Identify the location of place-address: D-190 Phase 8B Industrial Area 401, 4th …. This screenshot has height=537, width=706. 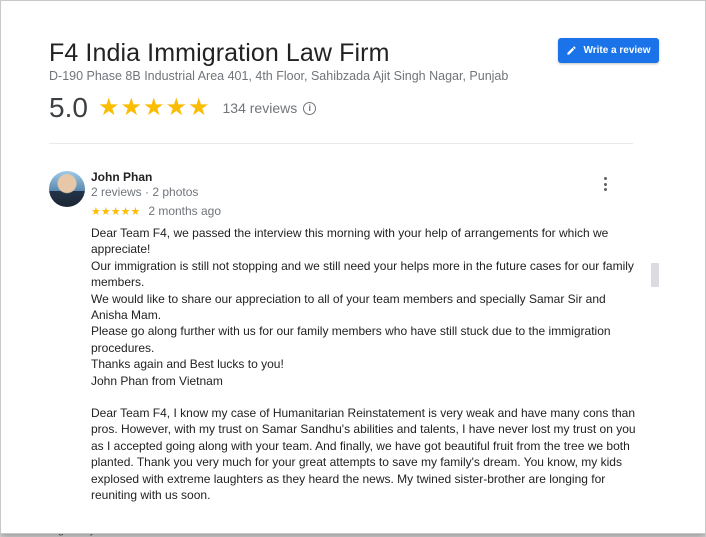
(279, 76).